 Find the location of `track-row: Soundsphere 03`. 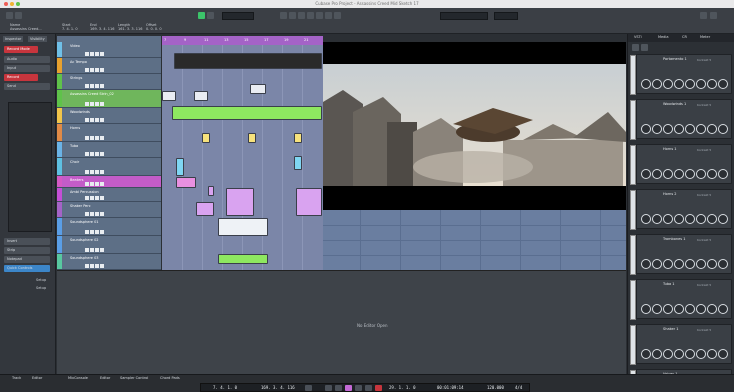

track-row: Soundsphere 03 is located at coordinates (109, 262).